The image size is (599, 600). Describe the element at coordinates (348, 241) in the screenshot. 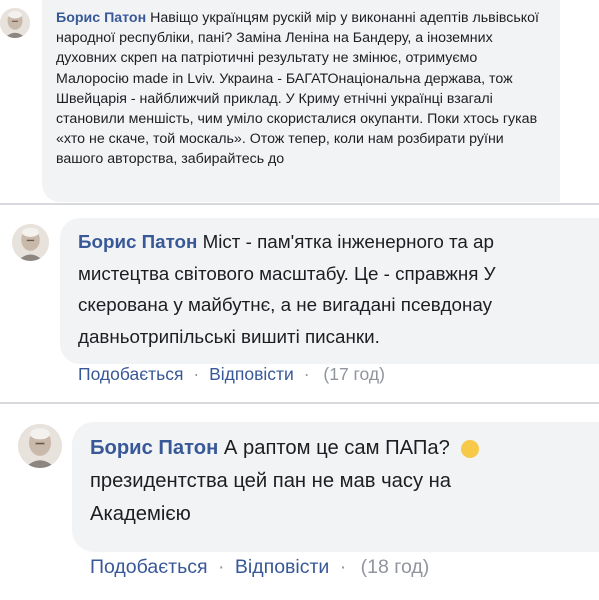

I see `comment-line: Міст - пам'ятка інженерного та ар` at that location.